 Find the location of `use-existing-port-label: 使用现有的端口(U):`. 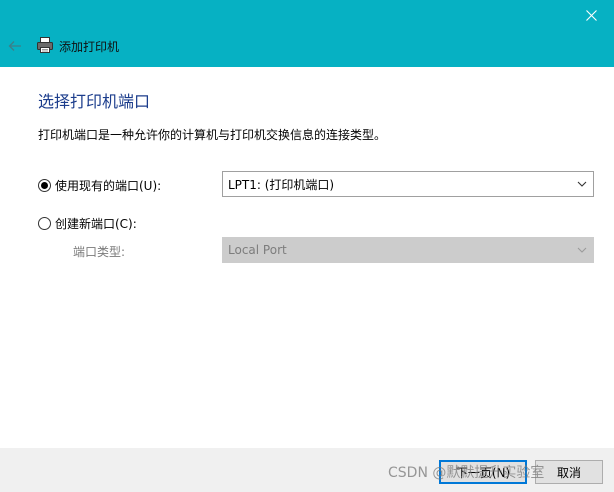

use-existing-port-label: 使用现有的端口(U): is located at coordinates (108, 186).